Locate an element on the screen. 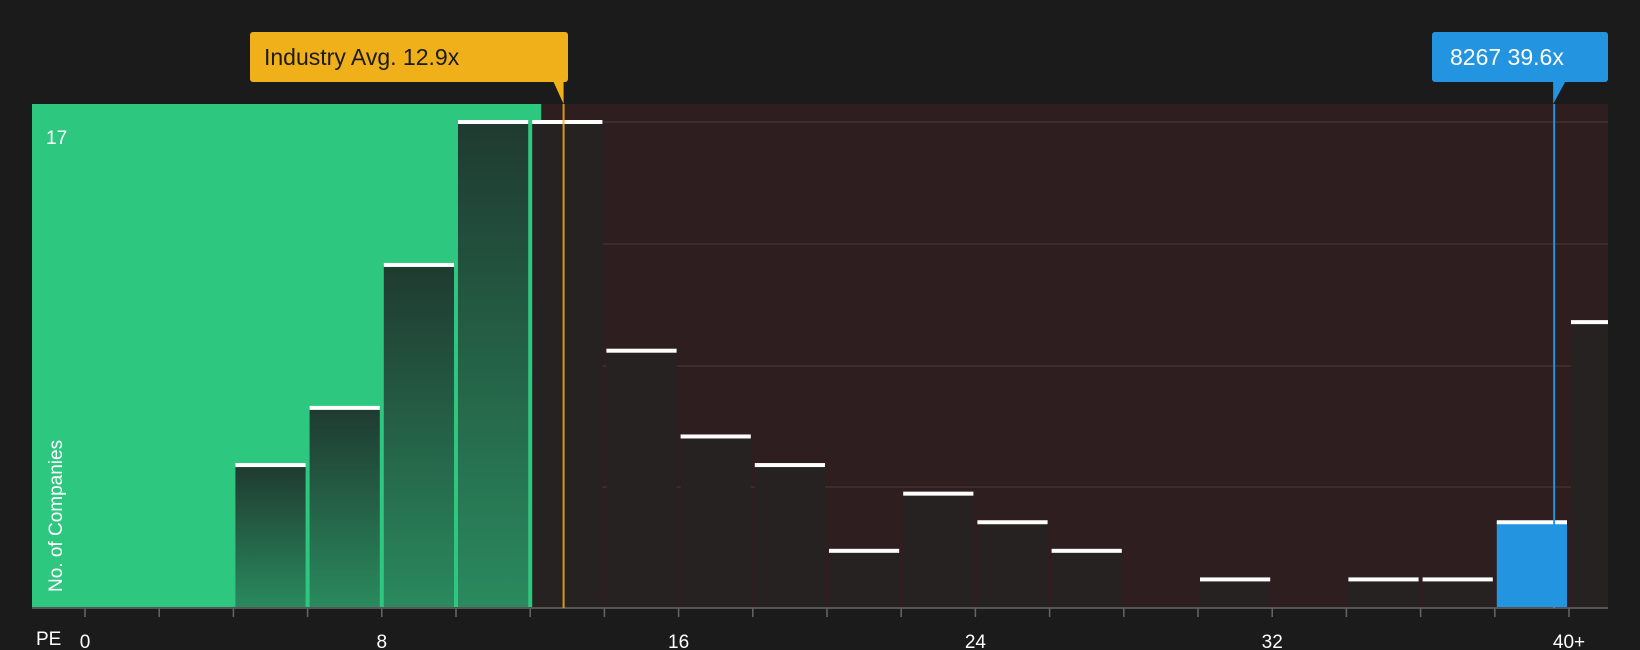 This screenshot has height=650, width=1640. x-tick-label-24: 24 is located at coordinates (976, 641).